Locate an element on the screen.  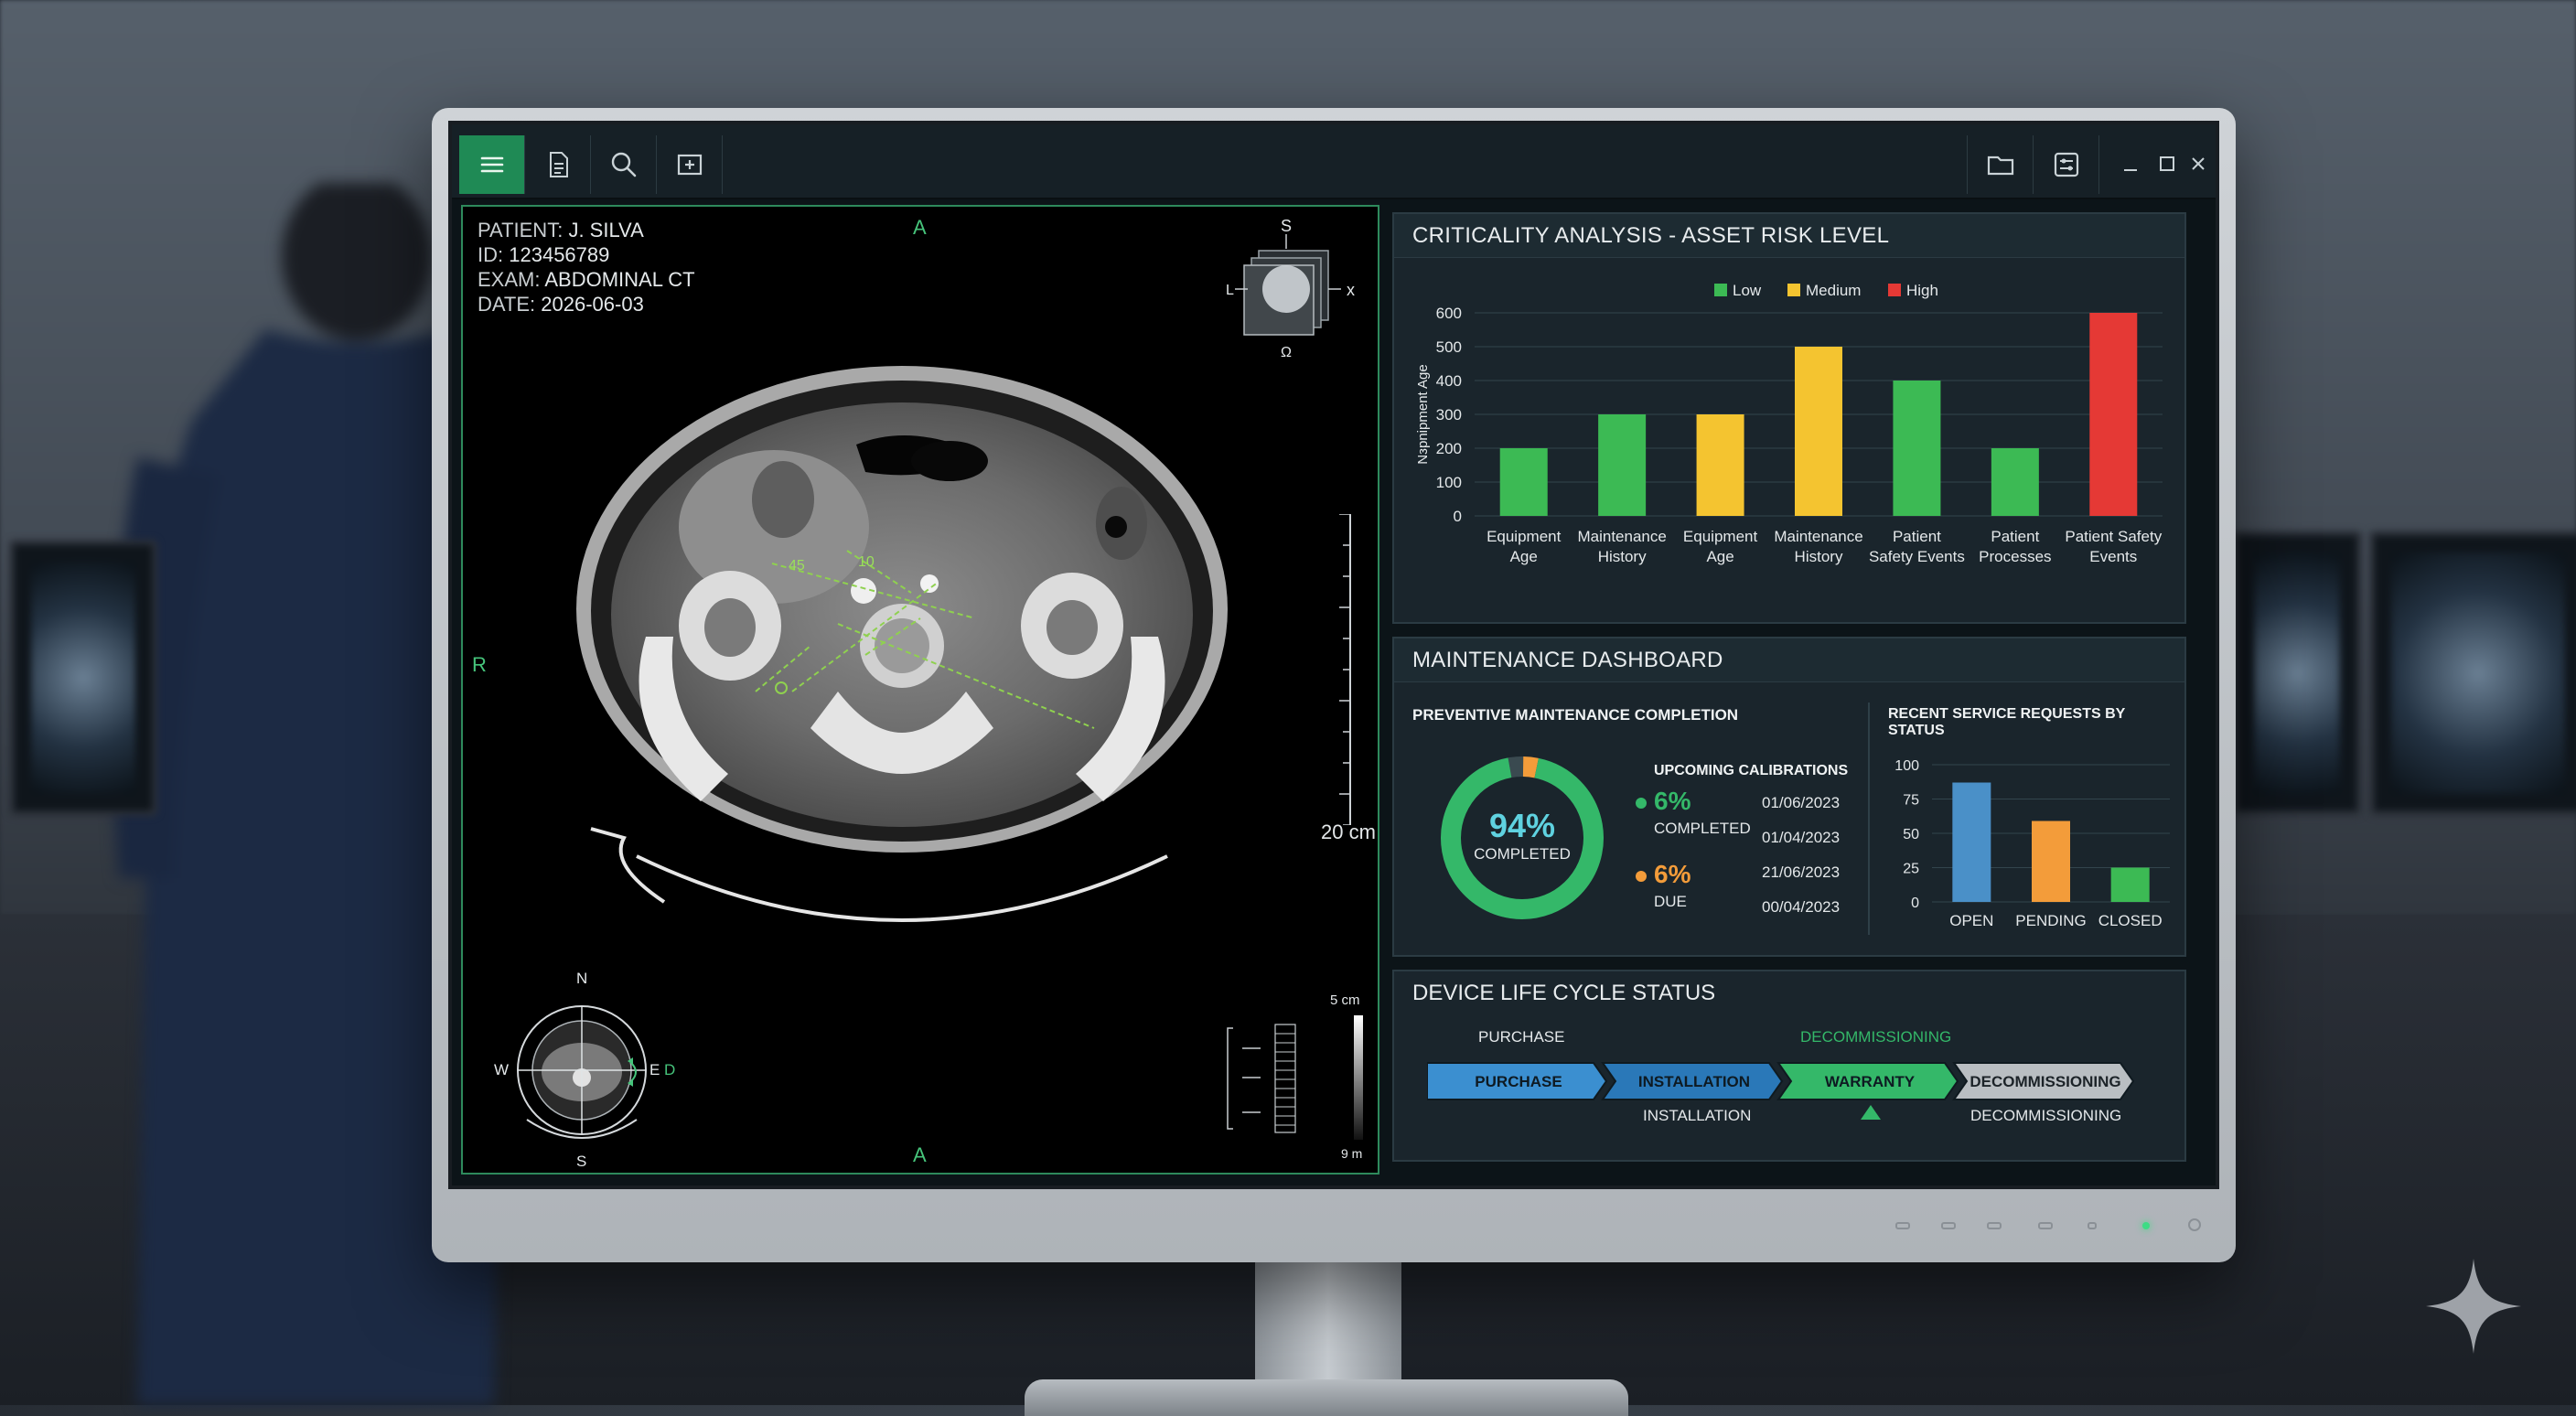
exam-type: ABDOMINAL CT is located at coordinates (619, 279).